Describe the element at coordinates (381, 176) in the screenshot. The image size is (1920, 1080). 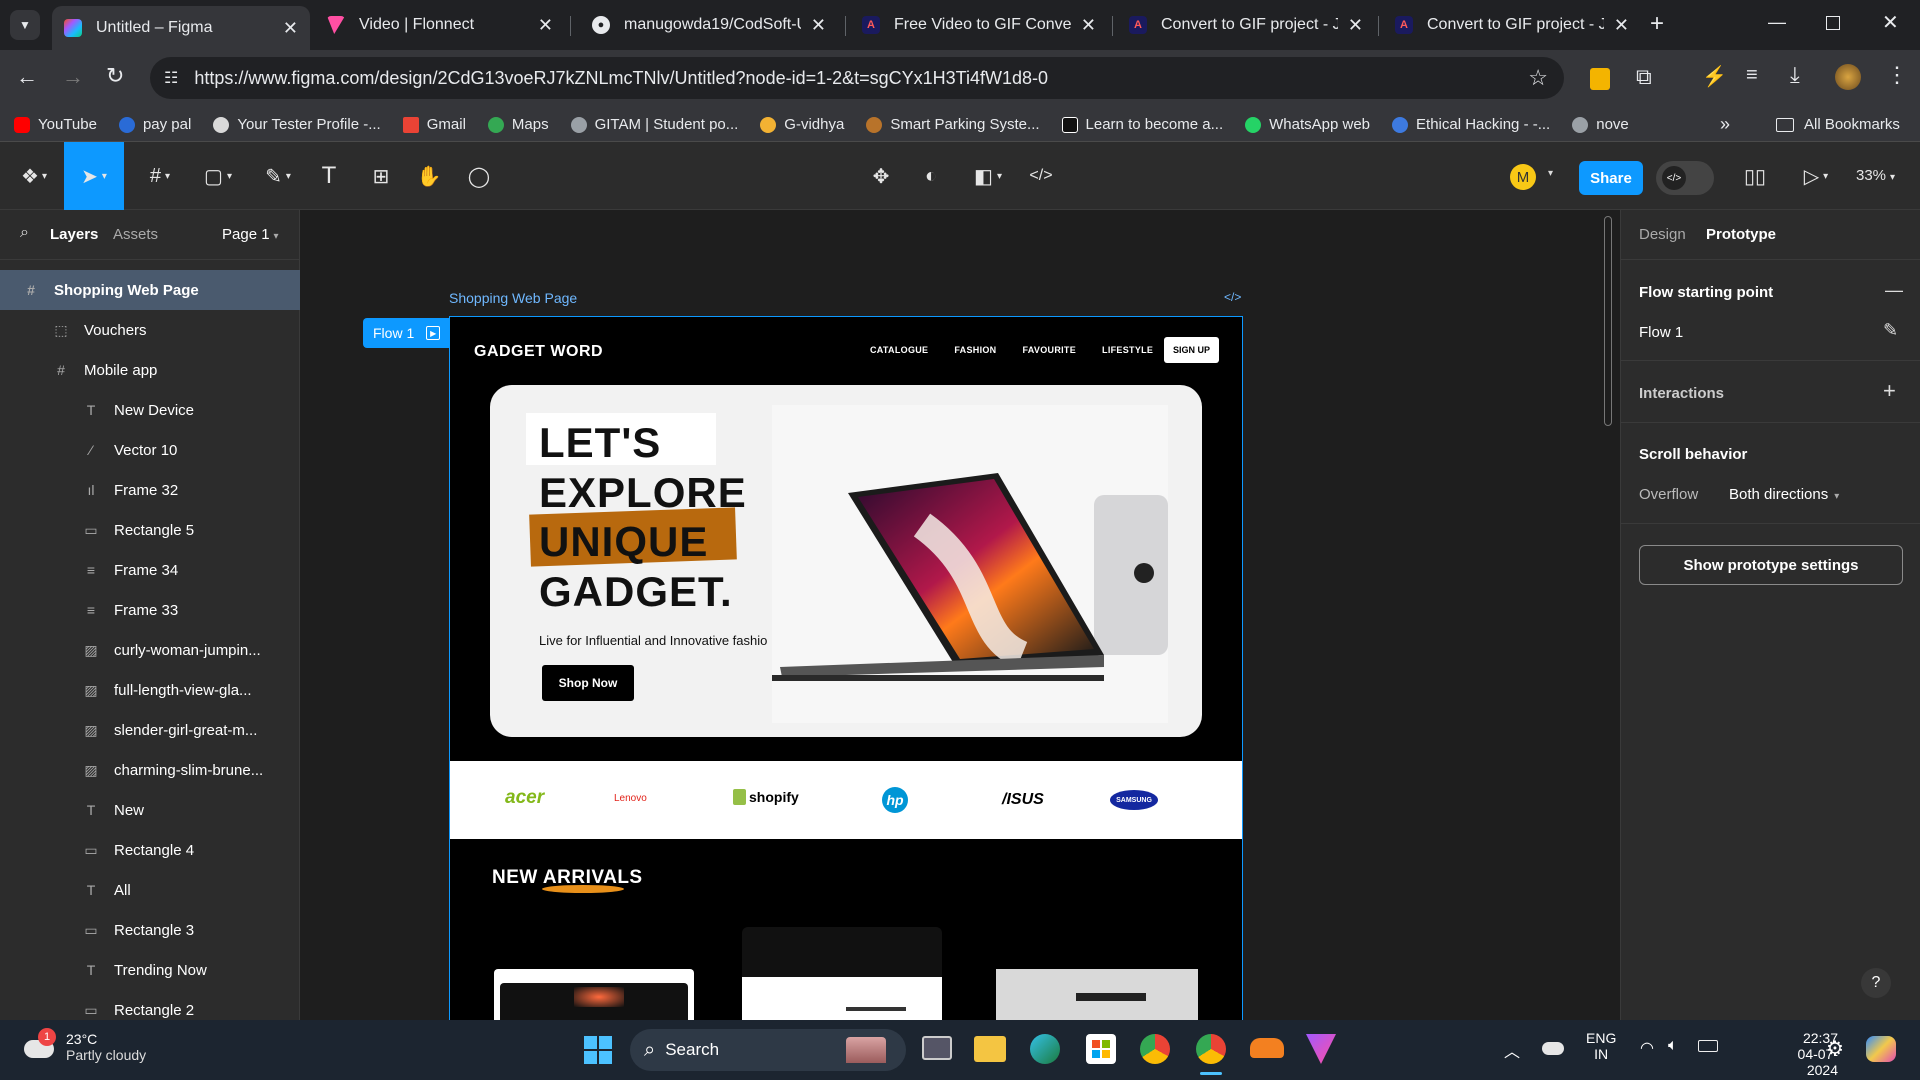
I see `resources-icon: ⊞` at that location.